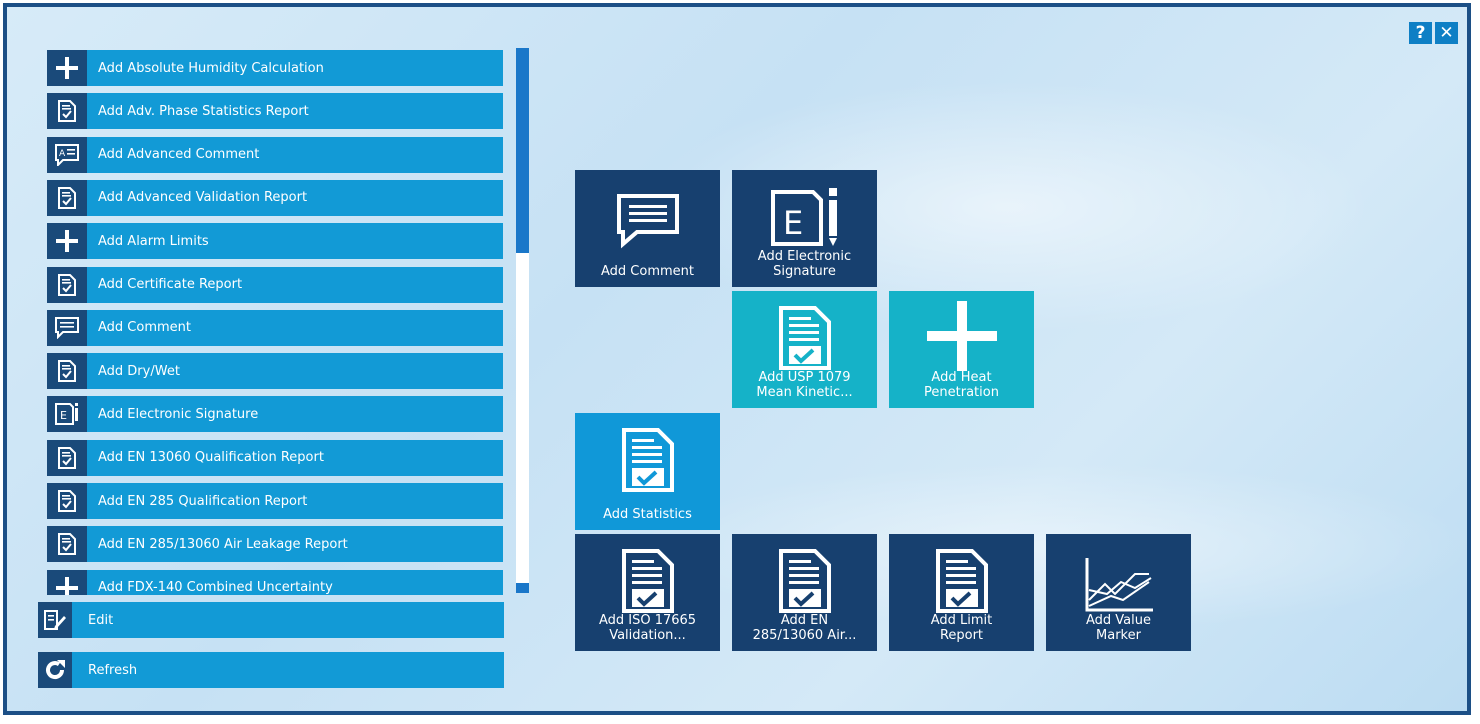 Image resolution: width=1480 pixels, height=724 pixels. What do you see at coordinates (203, 198) in the screenshot?
I see `list-item-label: Add Advanced Validation Report` at bounding box center [203, 198].